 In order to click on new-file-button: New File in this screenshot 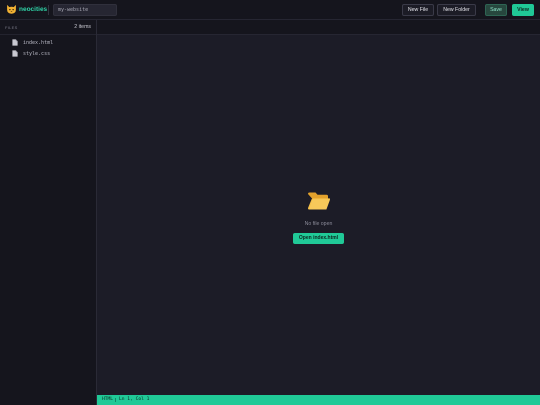, I will do `click(418, 10)`.